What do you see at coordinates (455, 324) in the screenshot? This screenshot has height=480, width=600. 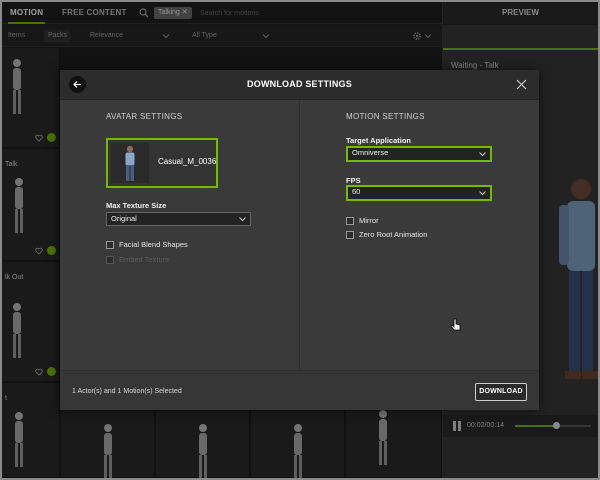 I see `hand-cursor-icon` at bounding box center [455, 324].